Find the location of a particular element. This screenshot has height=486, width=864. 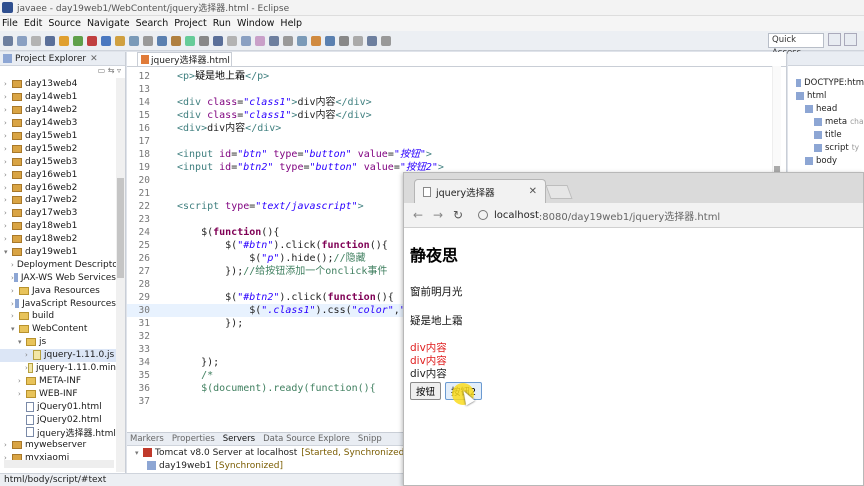

tree-item: › day16web1 is located at coordinates (58, 174).